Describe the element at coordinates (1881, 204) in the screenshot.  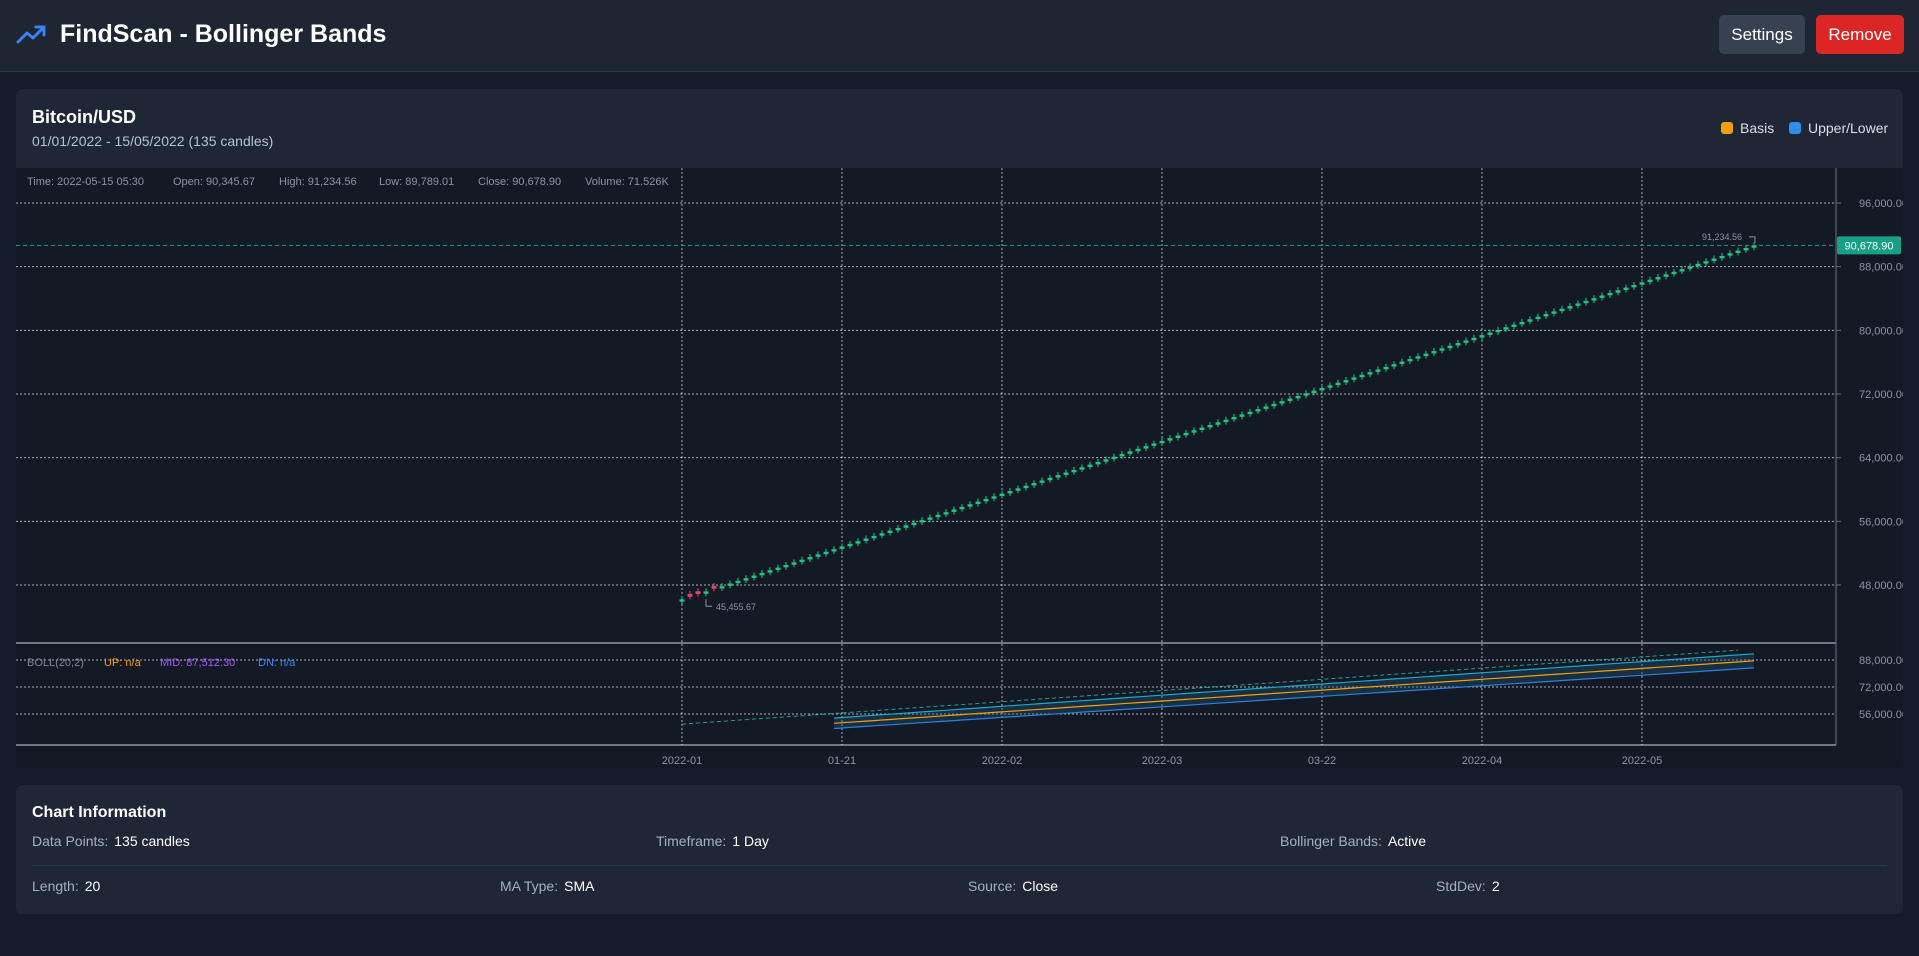
I see `y-tick-label: 96,000.00` at that location.